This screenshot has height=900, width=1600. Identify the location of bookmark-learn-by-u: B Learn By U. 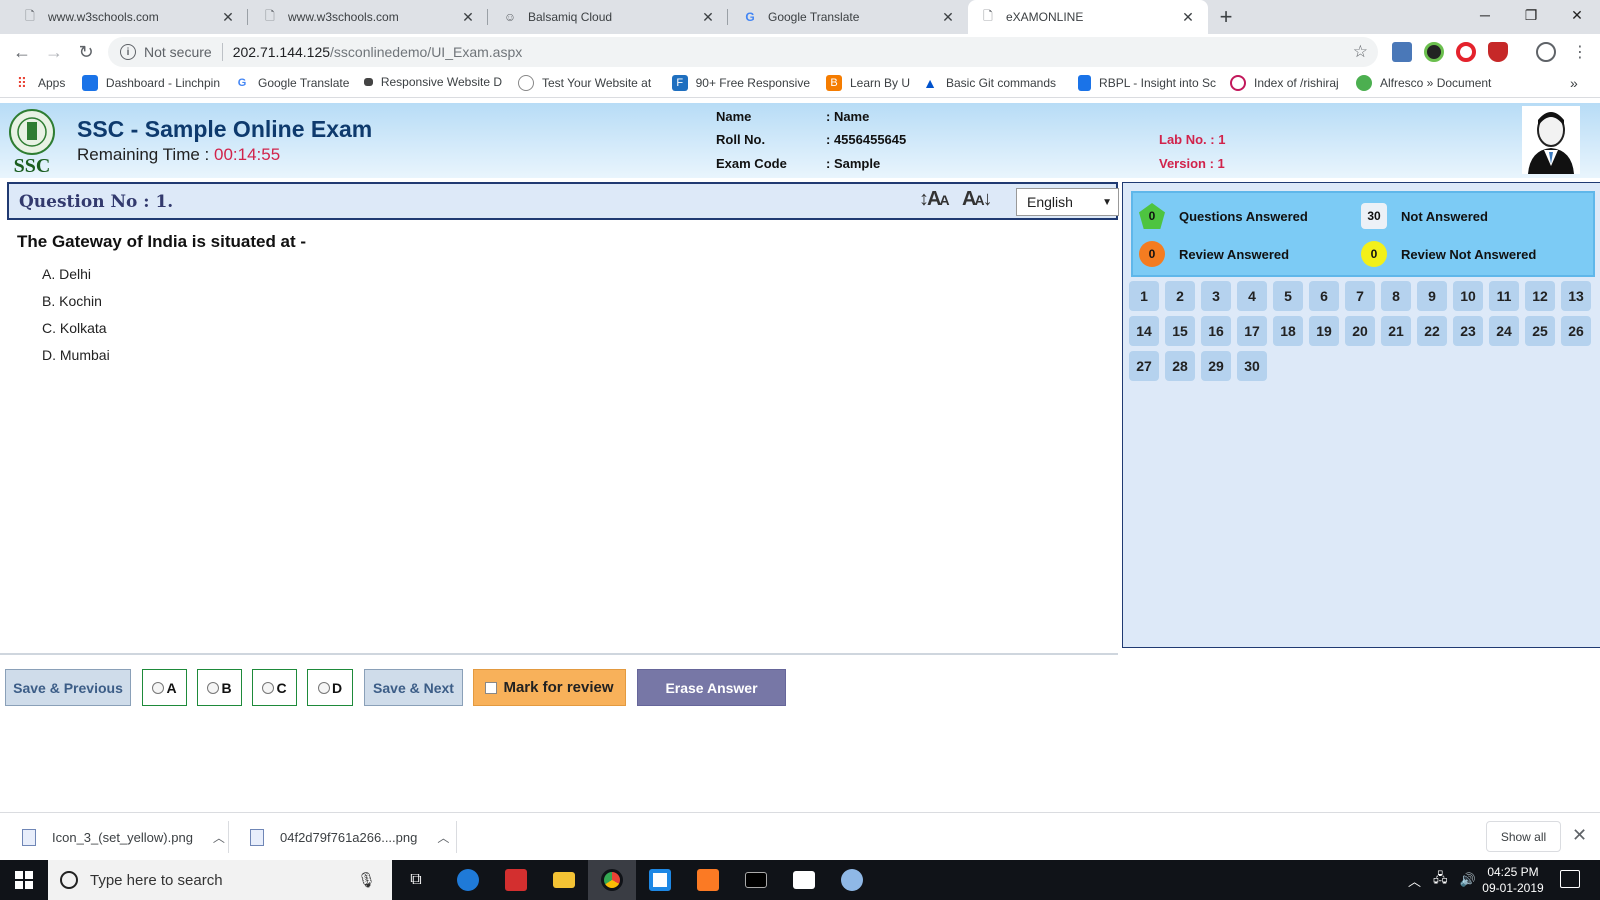
(868, 83).